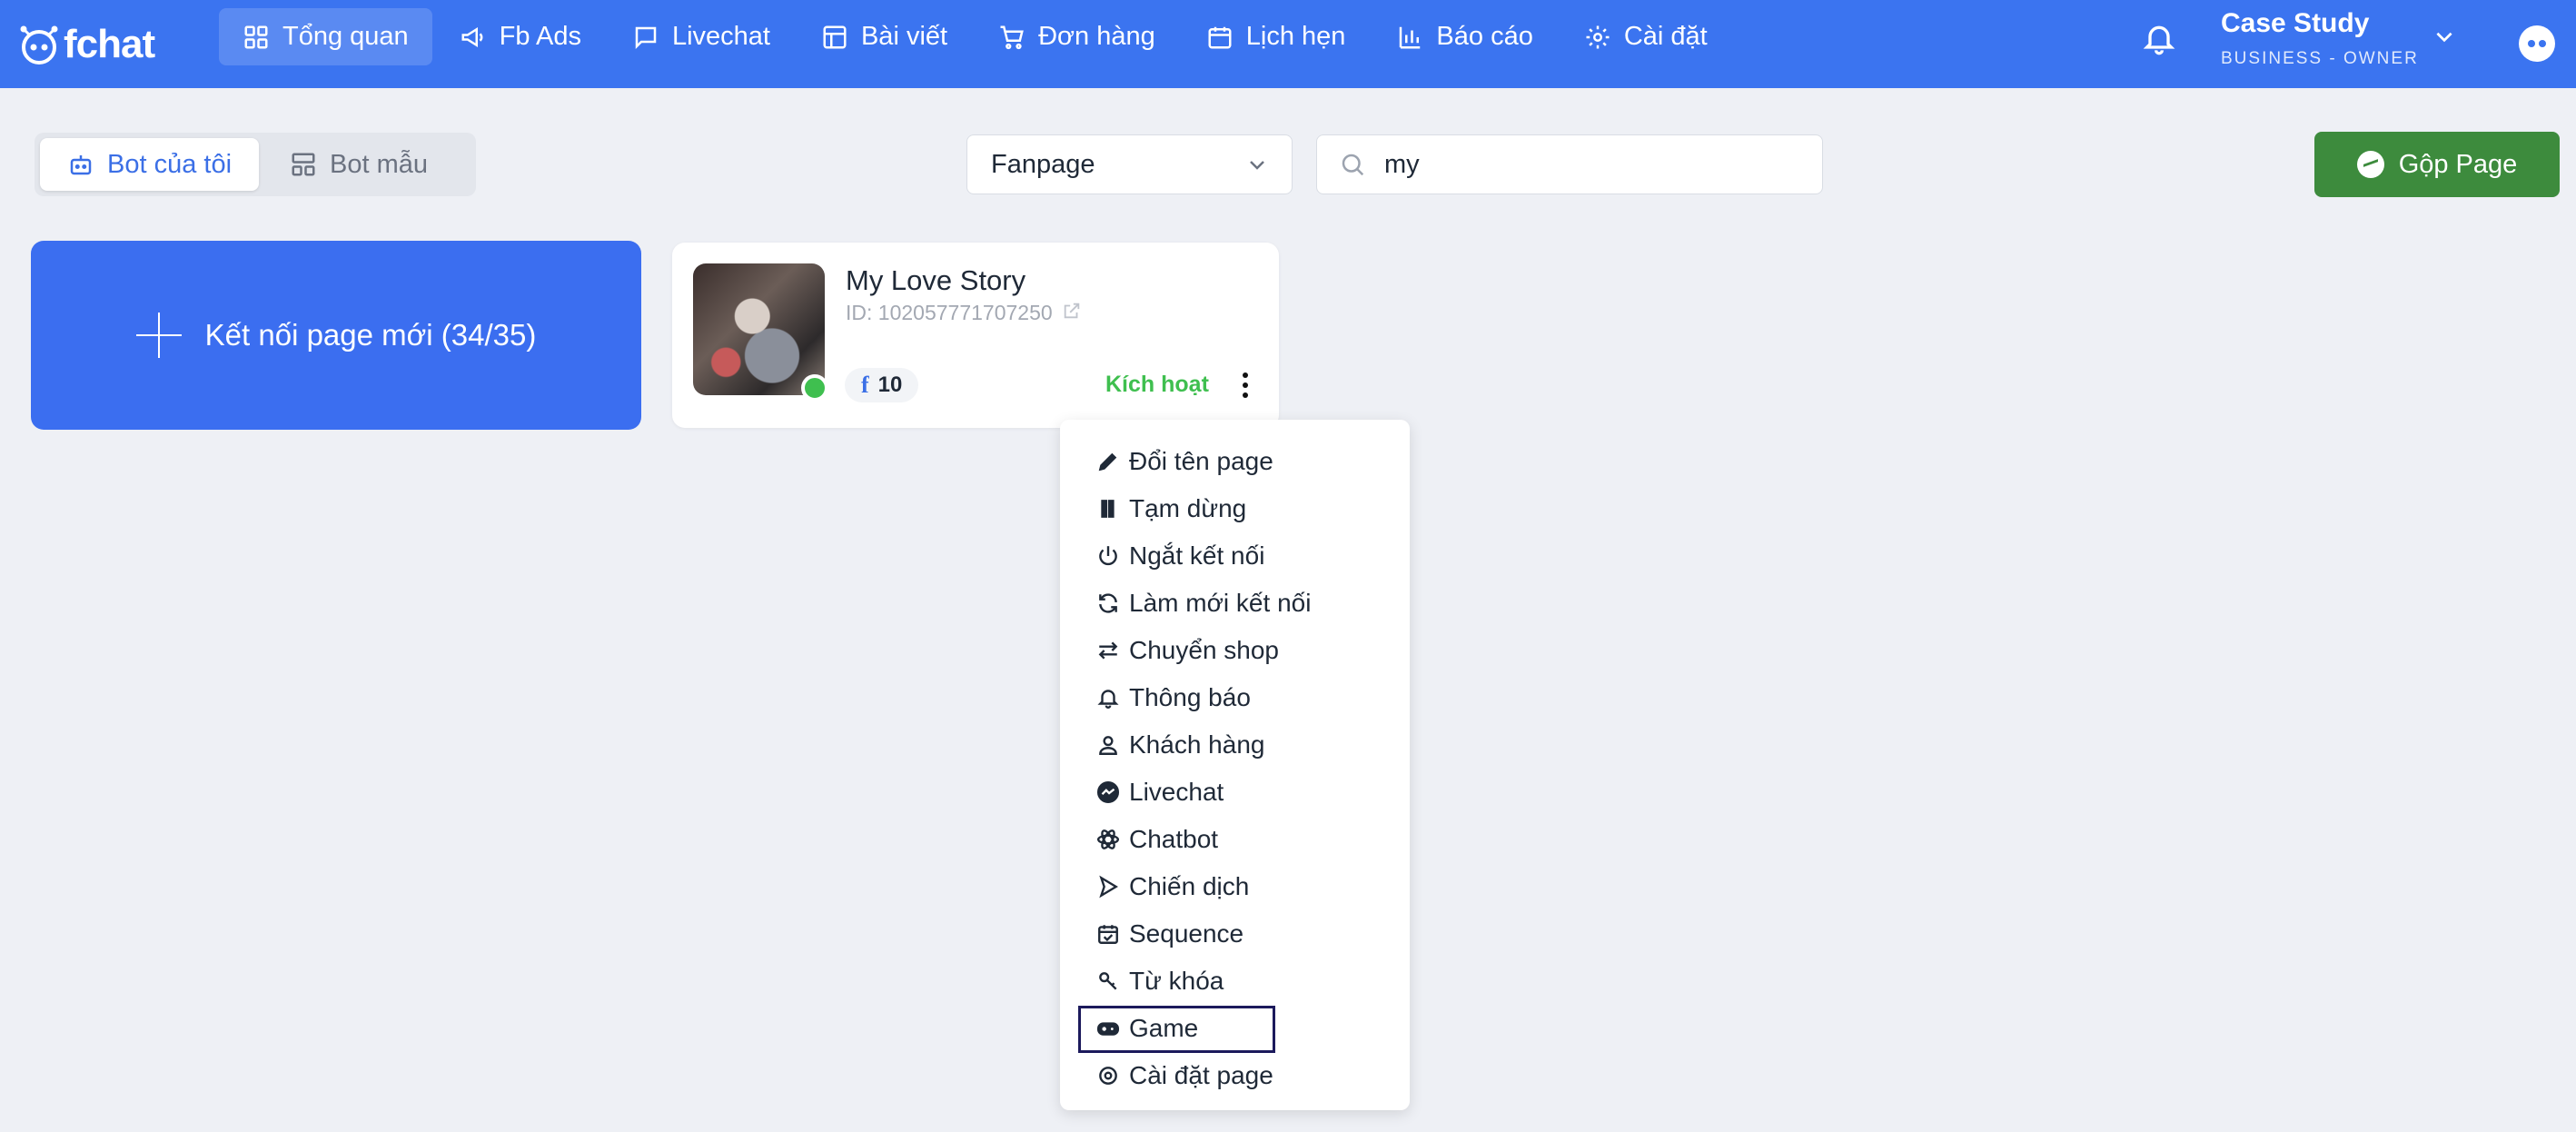 The width and height of the screenshot is (2576, 1132). What do you see at coordinates (1204, 650) in the screenshot?
I see `menu-item-label: Chuyển shop` at bounding box center [1204, 650].